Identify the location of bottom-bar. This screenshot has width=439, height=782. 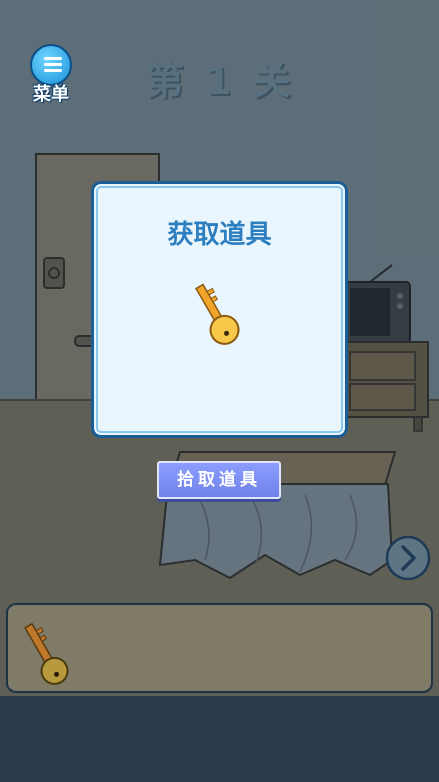
(219, 739).